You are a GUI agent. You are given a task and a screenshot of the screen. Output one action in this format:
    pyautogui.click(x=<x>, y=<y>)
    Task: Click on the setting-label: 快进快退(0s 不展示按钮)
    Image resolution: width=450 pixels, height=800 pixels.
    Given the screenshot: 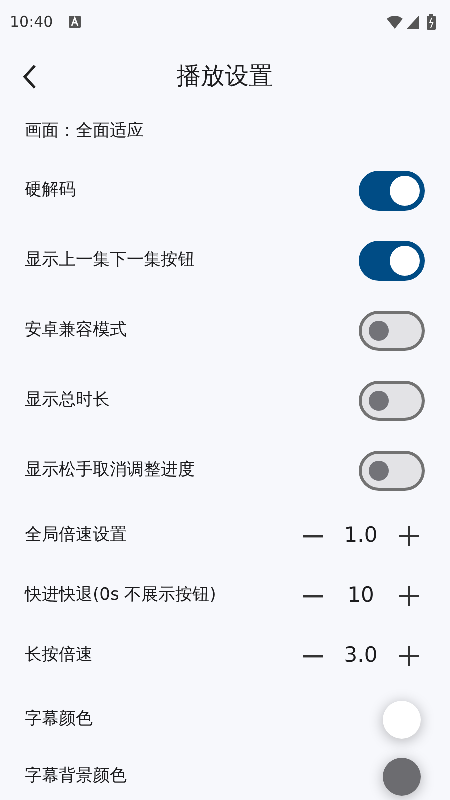 What is the action you would take?
    pyautogui.click(x=120, y=596)
    